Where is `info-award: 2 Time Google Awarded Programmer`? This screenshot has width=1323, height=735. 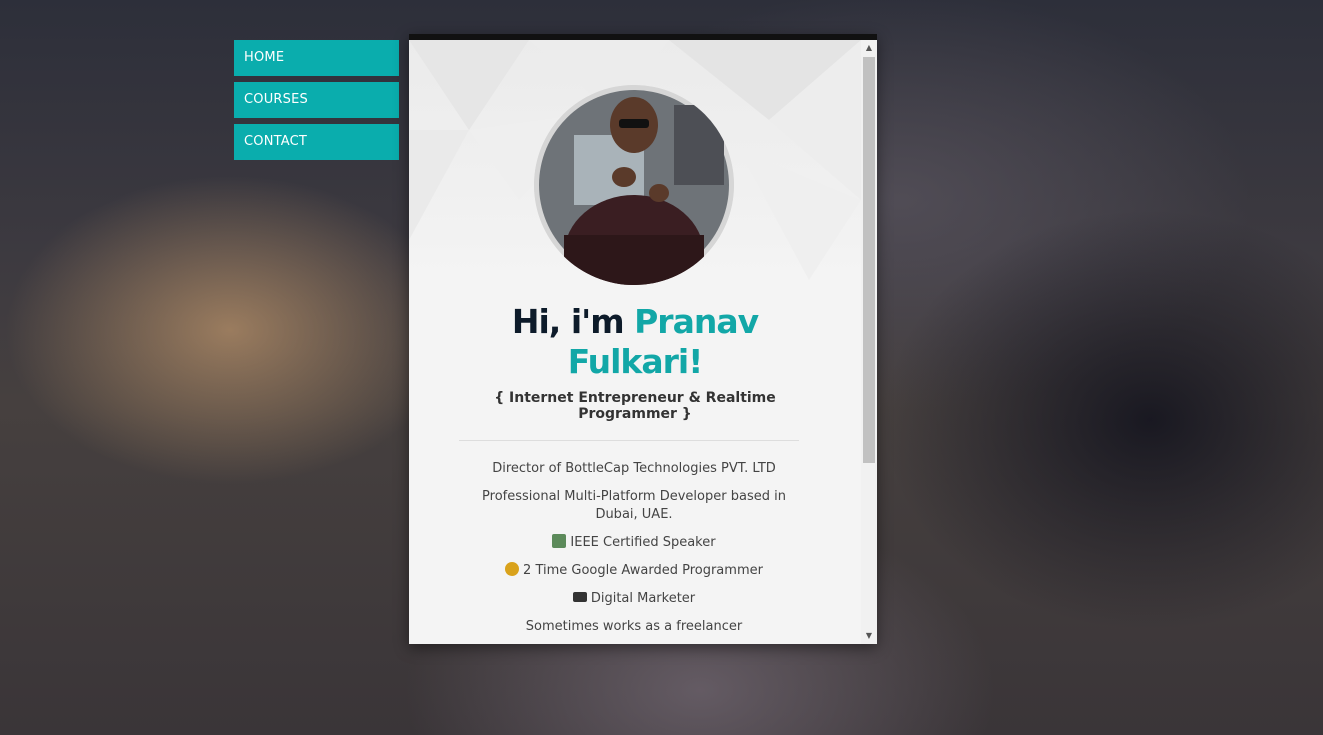
info-award: 2 Time Google Awarded Programmer is located at coordinates (634, 571).